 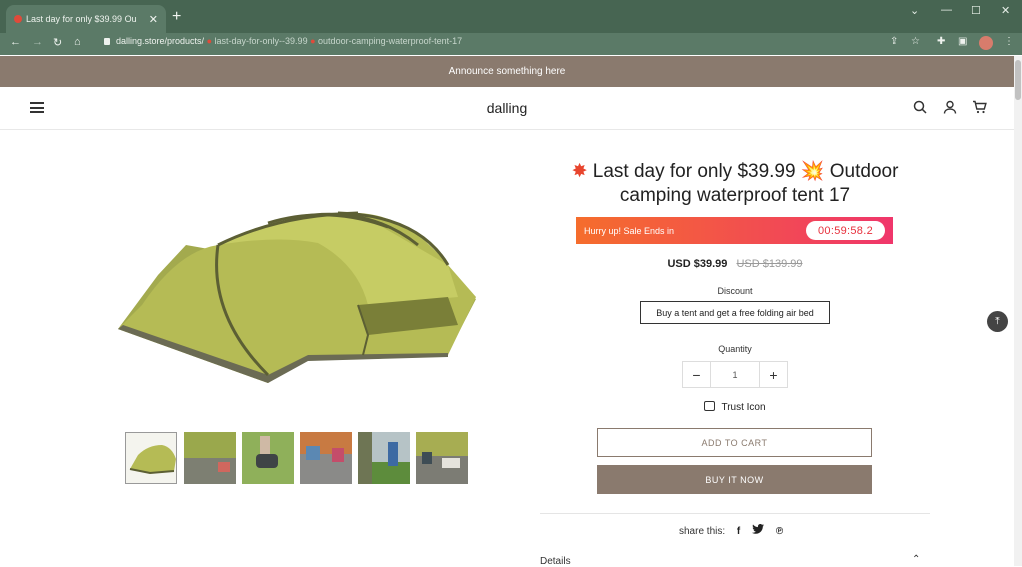 I want to click on browser-menu-icon: ⋮, so click(x=1009, y=41).